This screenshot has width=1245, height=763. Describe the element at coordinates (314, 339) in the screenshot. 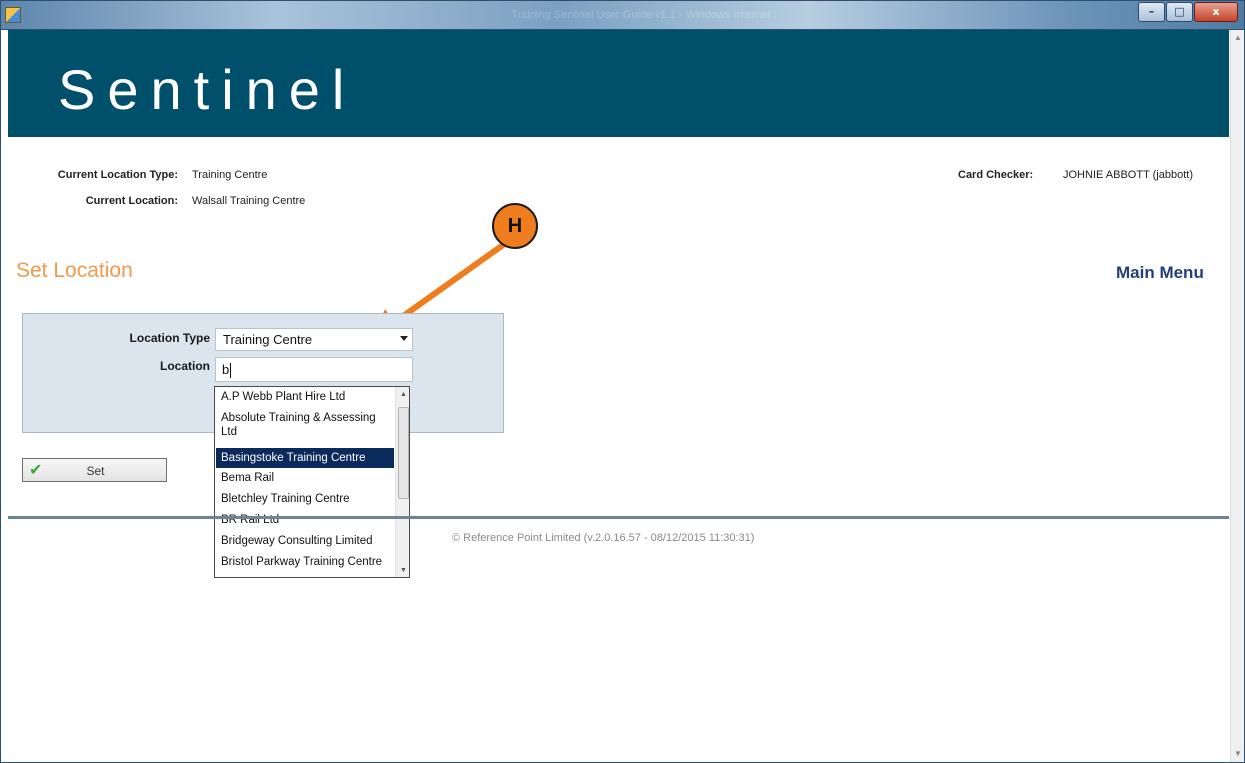

I see `location-type-select: Training Centre` at that location.